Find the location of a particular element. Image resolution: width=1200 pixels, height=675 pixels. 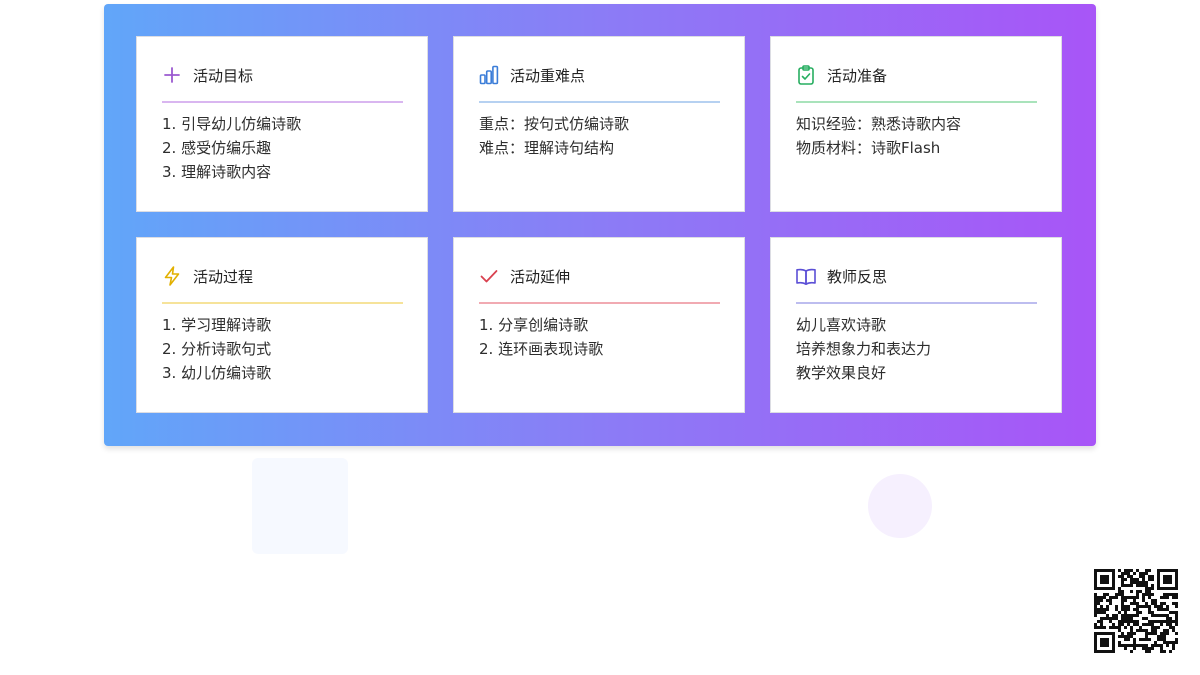

card-line: 幼儿喜欢诗歌 is located at coordinates (841, 325).